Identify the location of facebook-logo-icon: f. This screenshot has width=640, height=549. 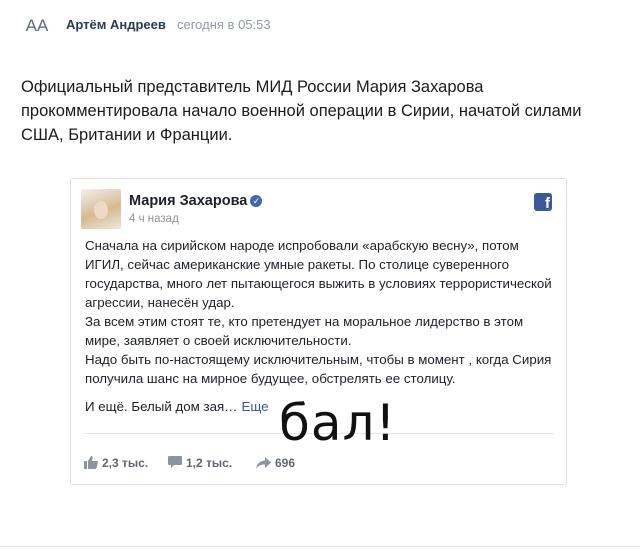
(543, 202).